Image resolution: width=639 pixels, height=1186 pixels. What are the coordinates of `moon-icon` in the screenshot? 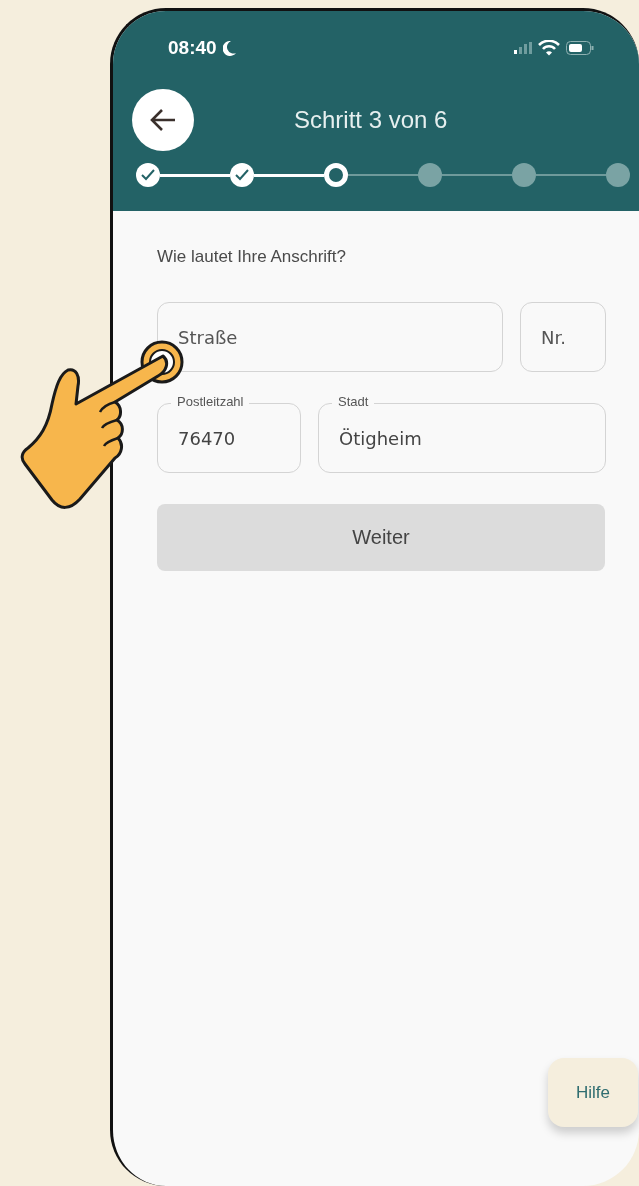 It's located at (229, 48).